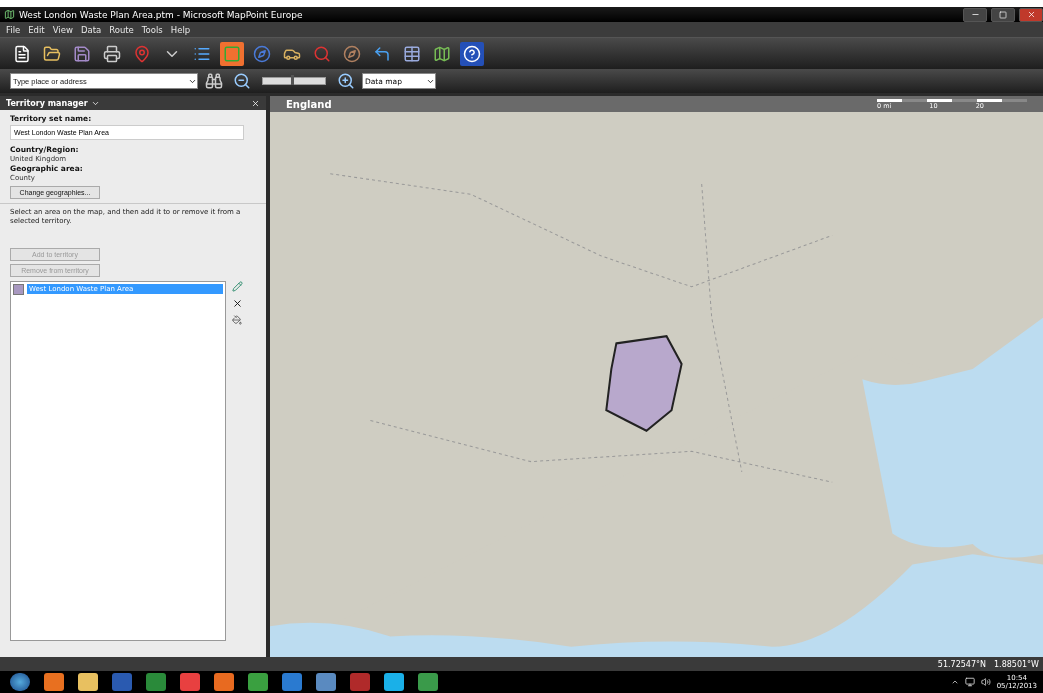 The image size is (1043, 693). I want to click on tray-expand-icon, so click(954, 682).